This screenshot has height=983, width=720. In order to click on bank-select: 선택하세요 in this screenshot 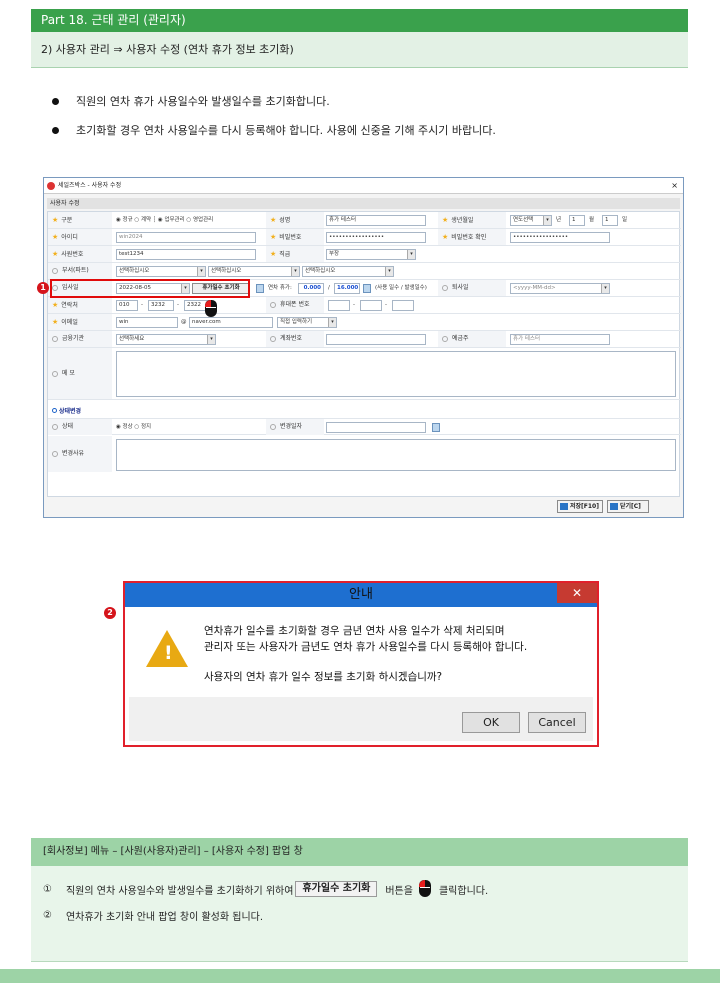, I will do `click(166, 339)`.